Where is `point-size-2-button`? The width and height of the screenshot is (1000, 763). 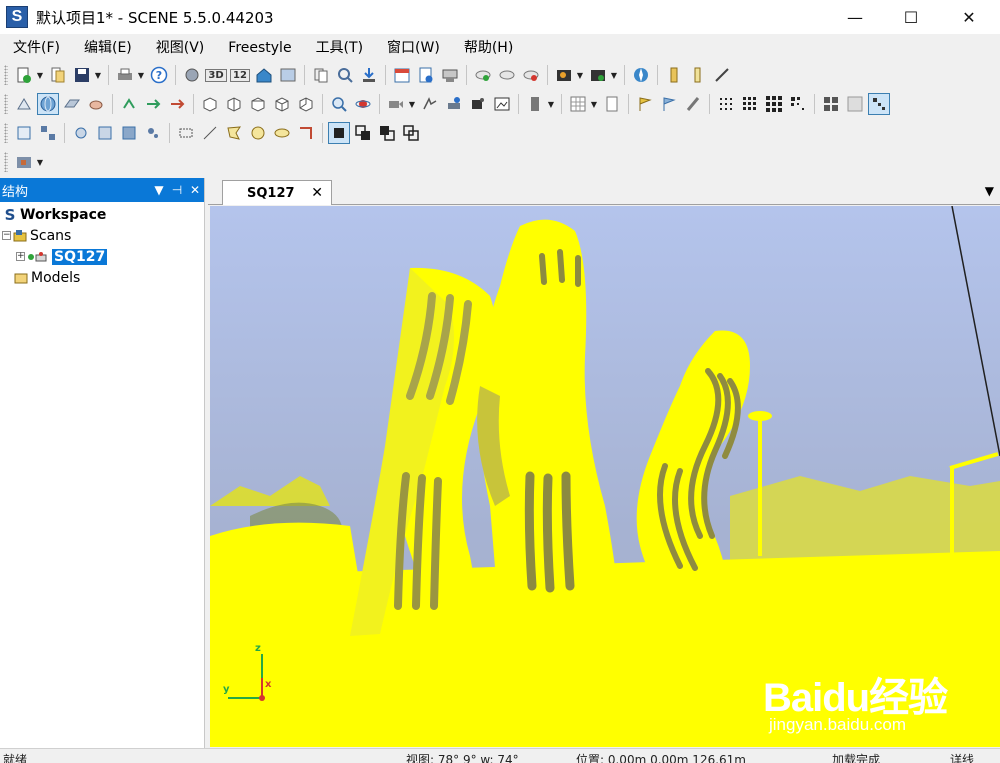 point-size-2-button is located at coordinates (750, 104).